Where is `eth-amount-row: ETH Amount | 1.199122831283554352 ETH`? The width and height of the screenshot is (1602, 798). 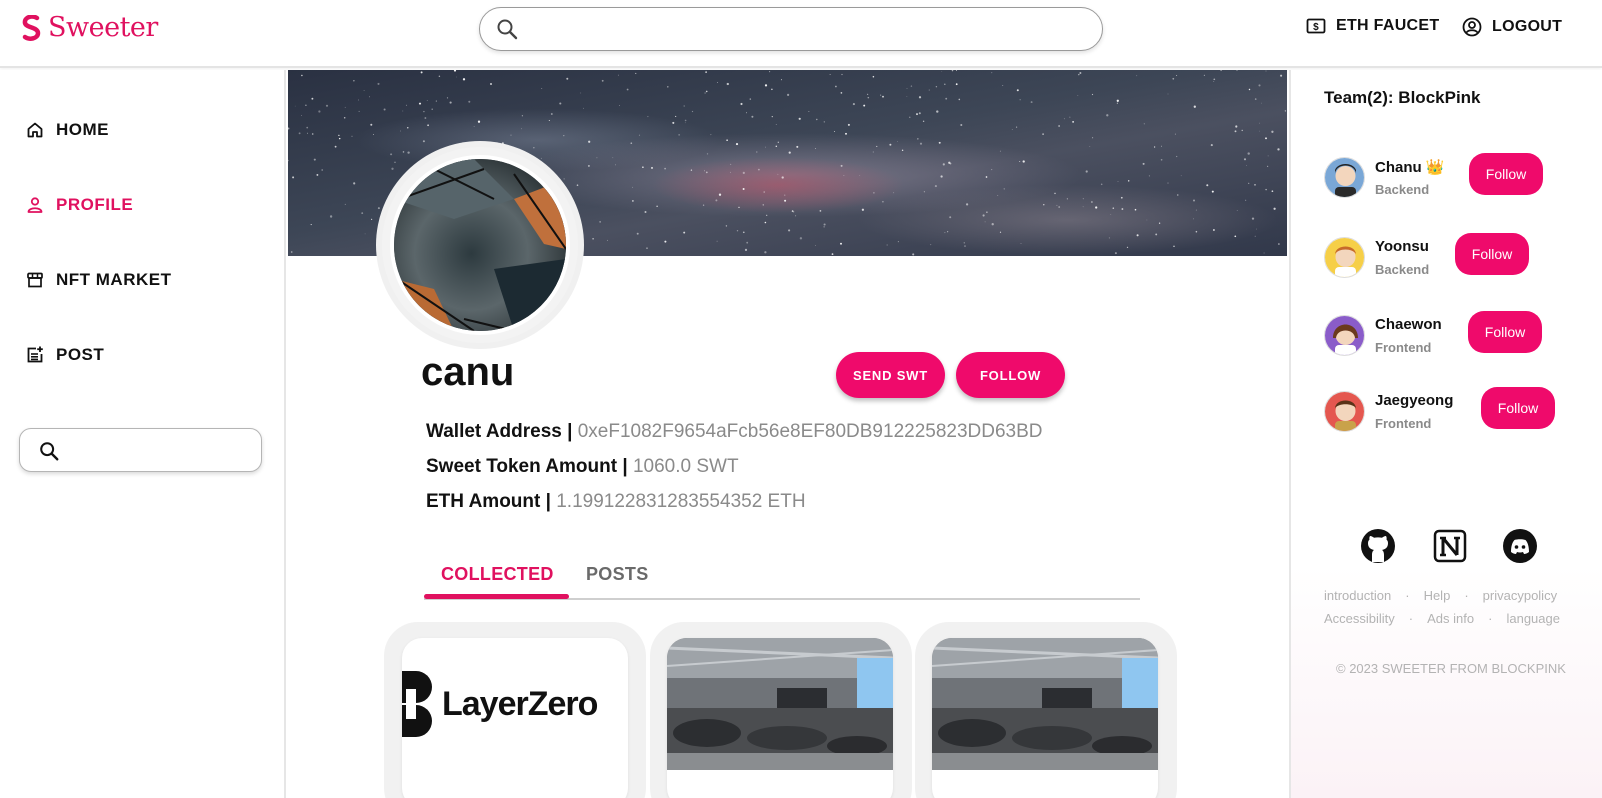 eth-amount-row: ETH Amount | 1.199122831283554352 ETH is located at coordinates (616, 502).